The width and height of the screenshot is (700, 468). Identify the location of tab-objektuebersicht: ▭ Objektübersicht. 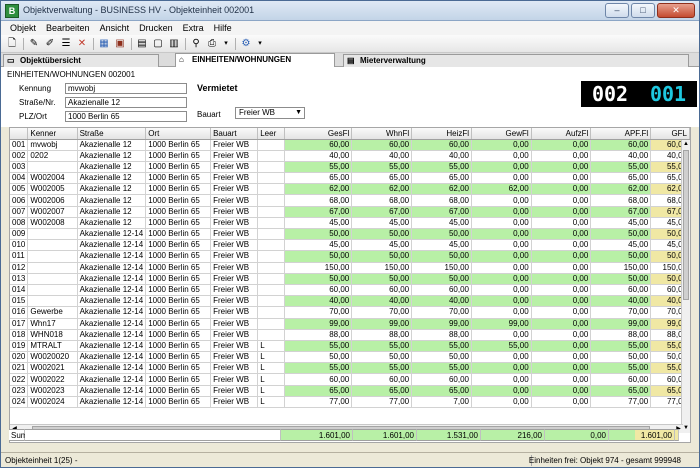
(81, 60).